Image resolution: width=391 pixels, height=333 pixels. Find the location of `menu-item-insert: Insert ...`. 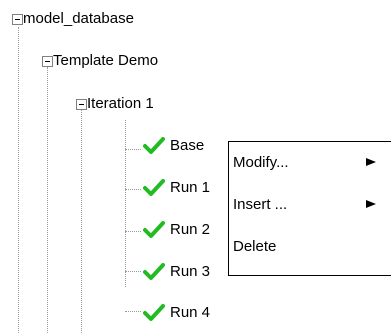

menu-item-insert: Insert ... is located at coordinates (311, 205).